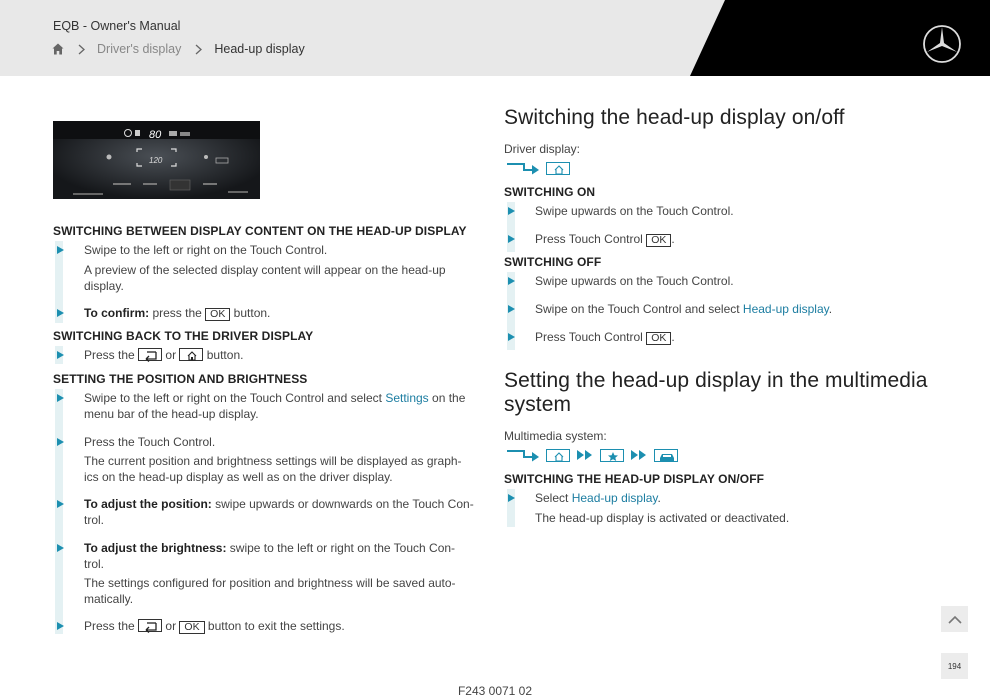 This screenshot has width=990, height=700. I want to click on breadcrumb: Driver's display Head-up display, so click(178, 49).